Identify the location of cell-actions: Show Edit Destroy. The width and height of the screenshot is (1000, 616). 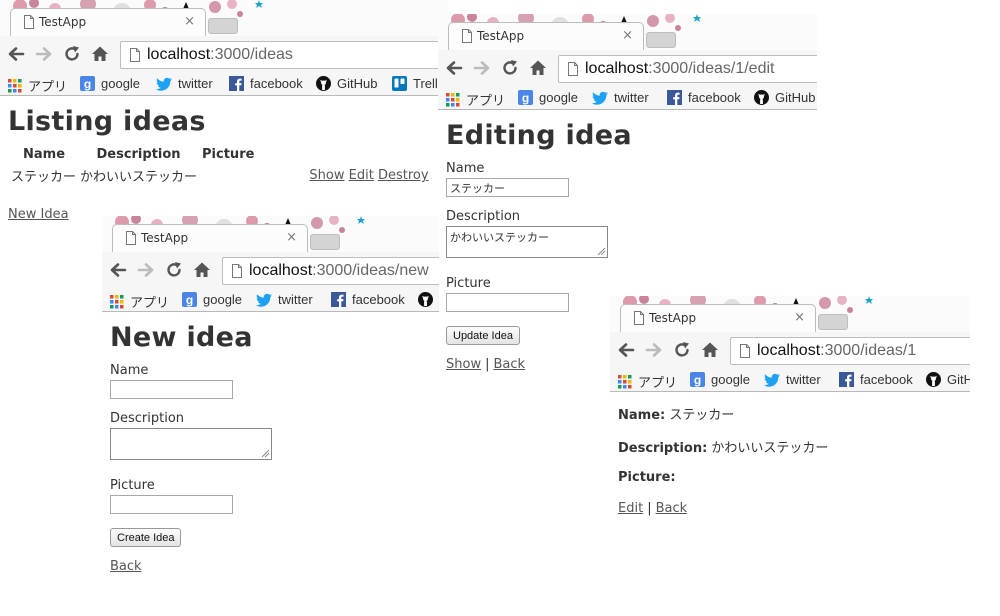
(343, 175).